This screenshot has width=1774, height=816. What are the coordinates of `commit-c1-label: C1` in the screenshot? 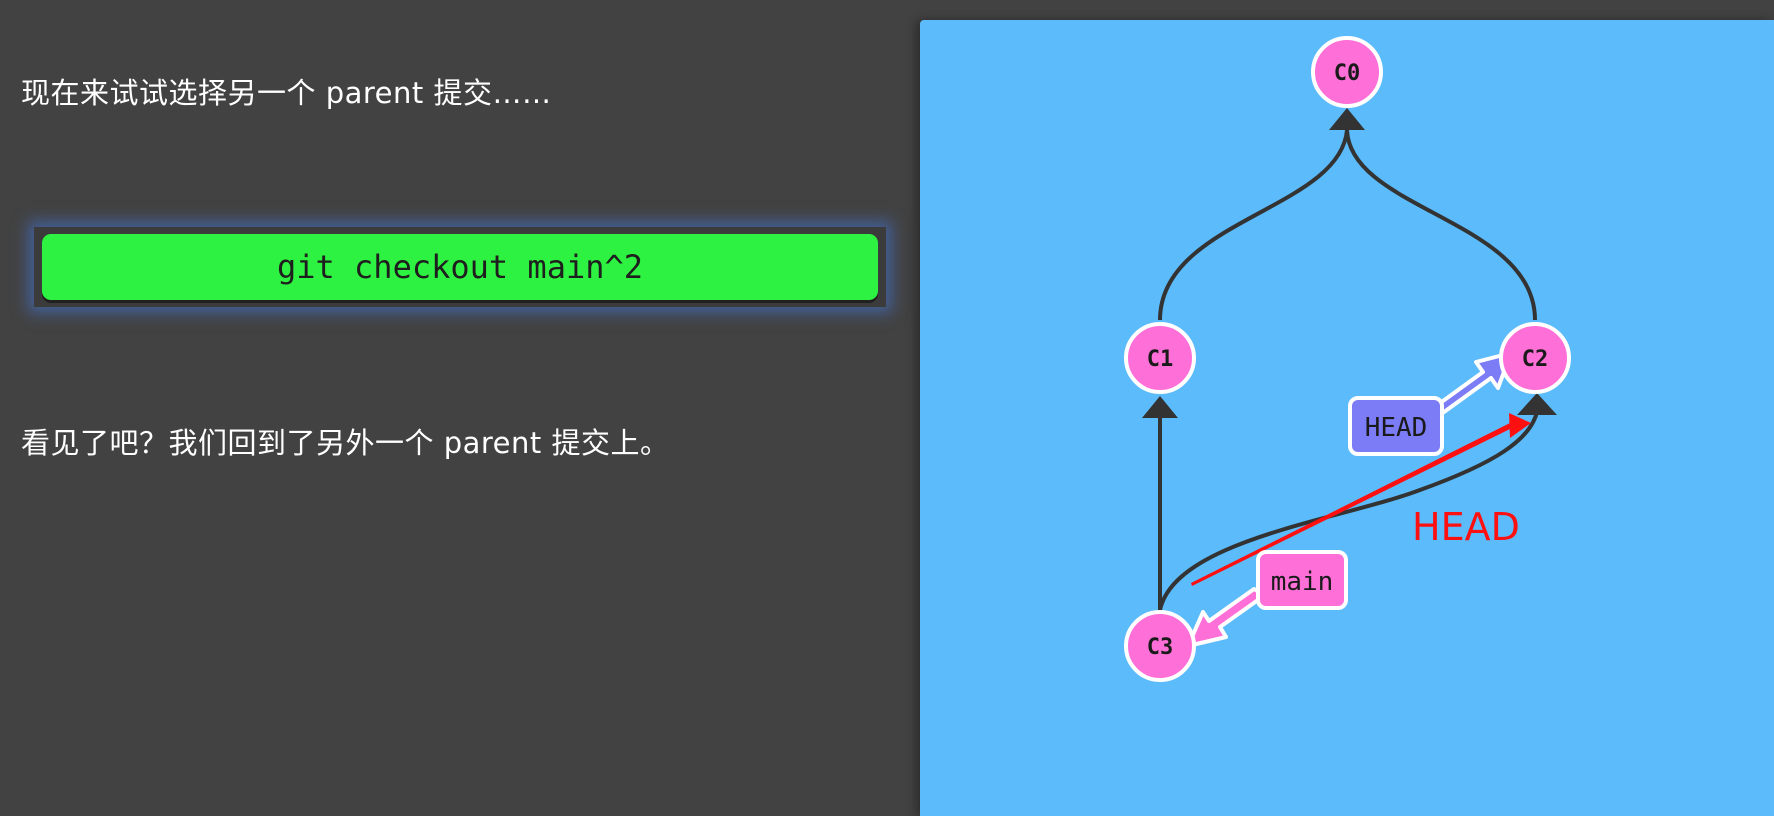 It's located at (1160, 359).